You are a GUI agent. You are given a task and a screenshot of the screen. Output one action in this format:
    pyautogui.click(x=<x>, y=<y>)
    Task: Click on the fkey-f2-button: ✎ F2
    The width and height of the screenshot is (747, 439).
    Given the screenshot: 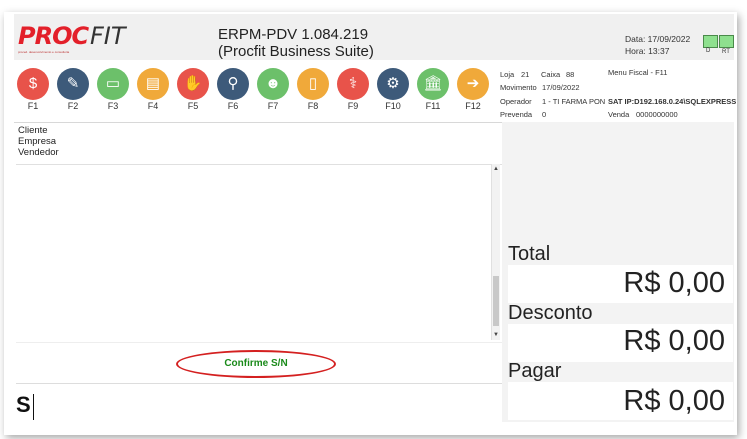 What is the action you would take?
    pyautogui.click(x=73, y=92)
    